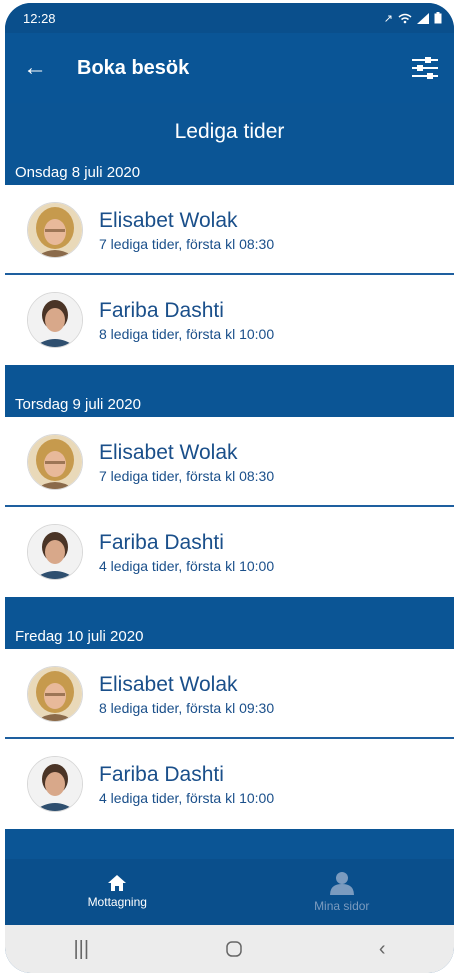  Describe the element at coordinates (229, 68) in the screenshot. I see `app-bar: ← Boka besök` at that location.